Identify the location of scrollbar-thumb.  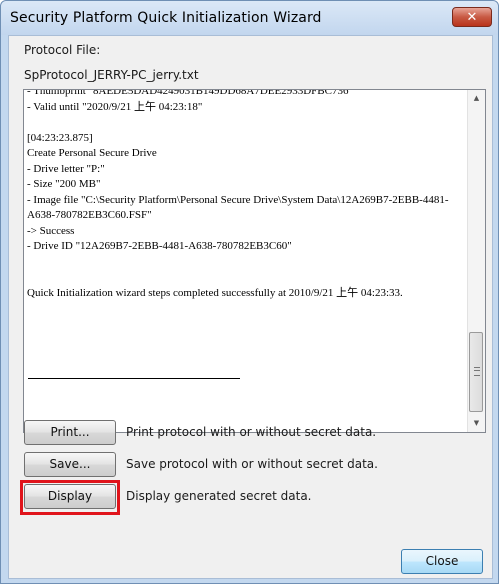
(476, 372).